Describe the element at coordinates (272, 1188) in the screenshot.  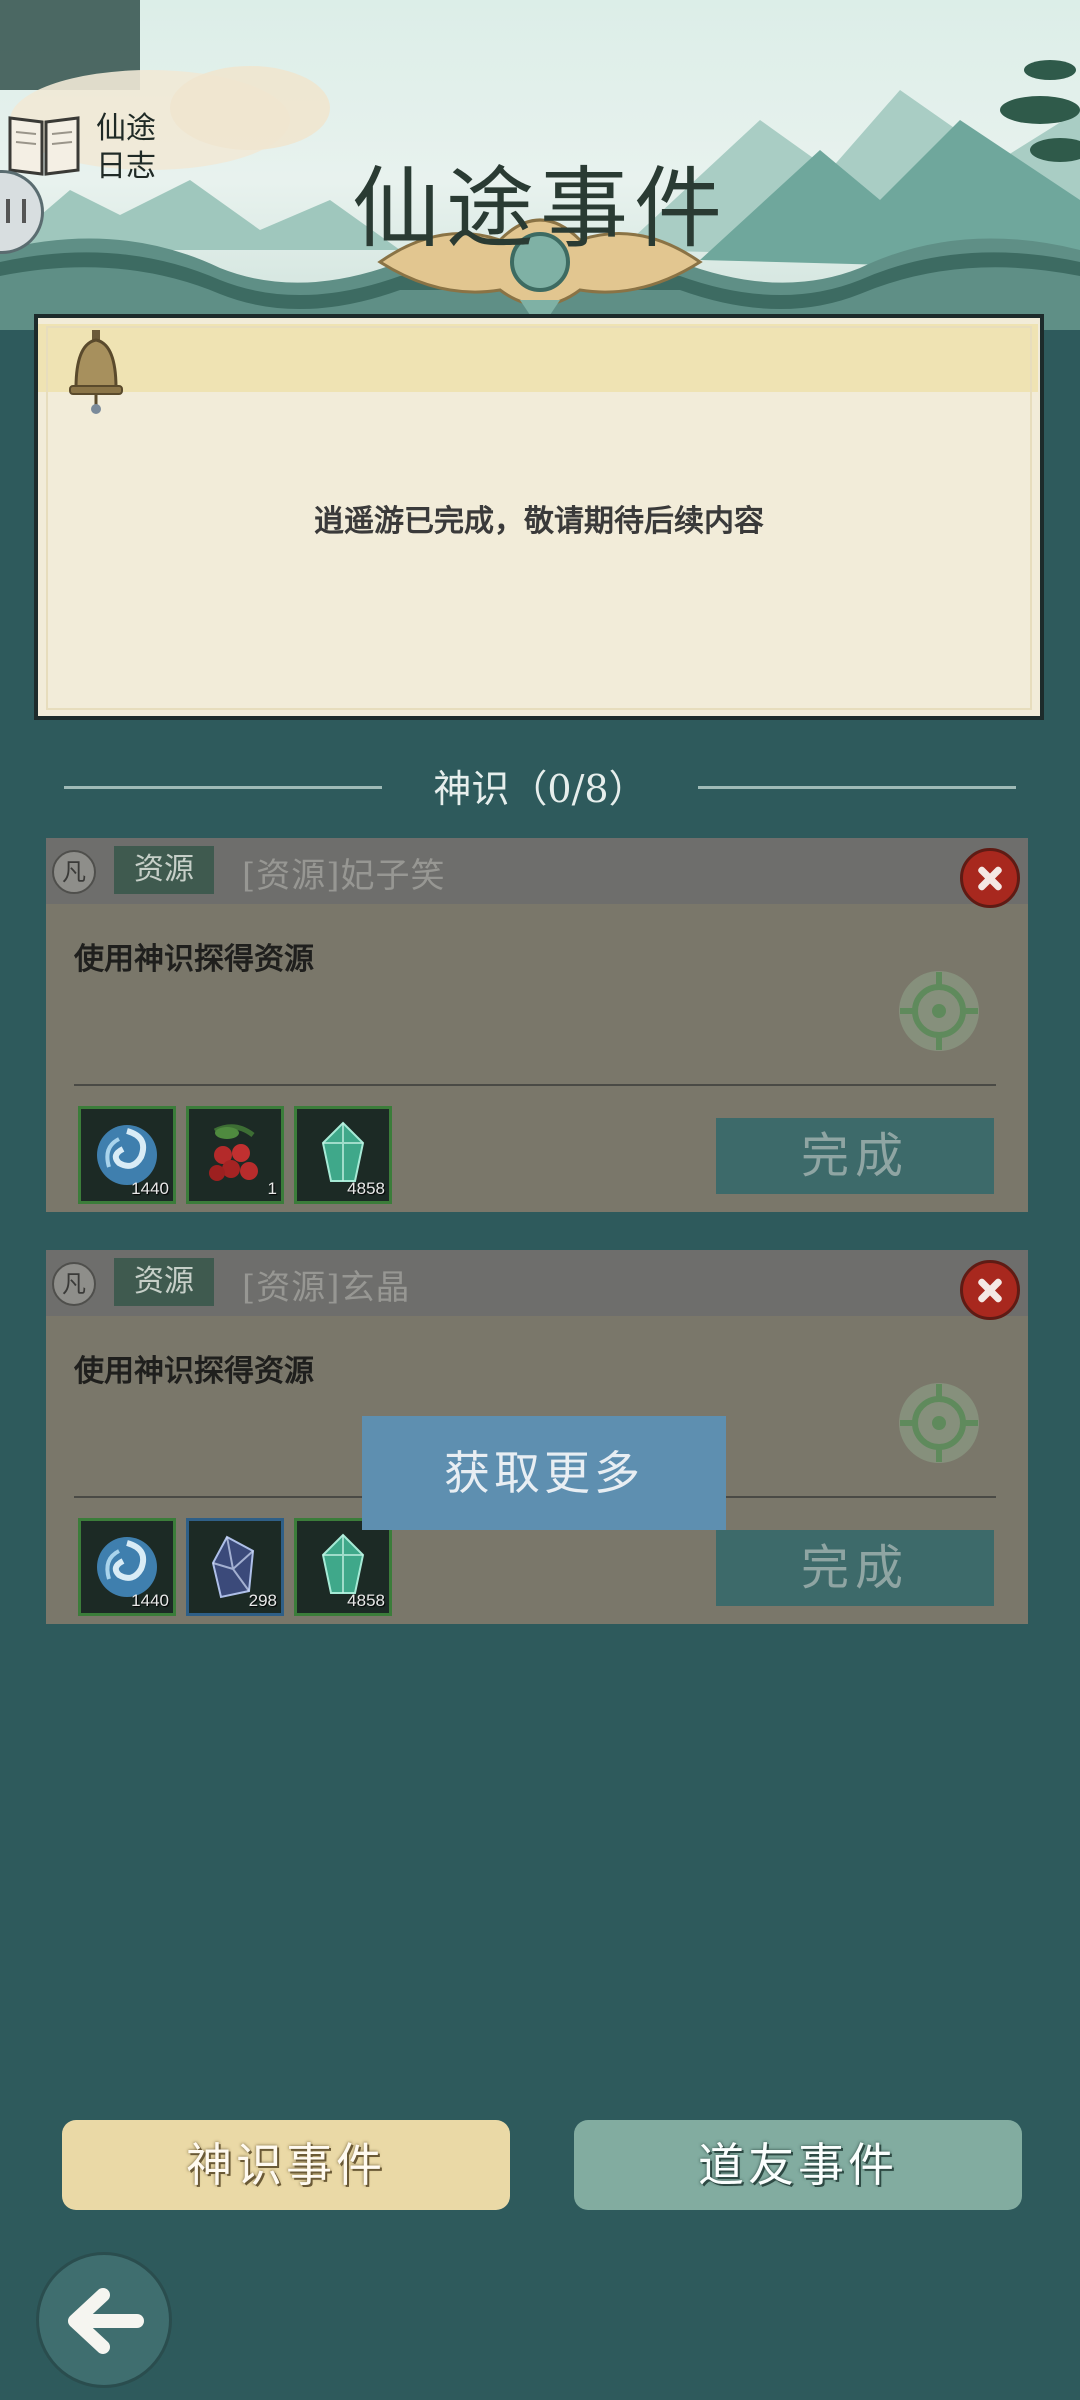
I see `reward-count: 1` at that location.